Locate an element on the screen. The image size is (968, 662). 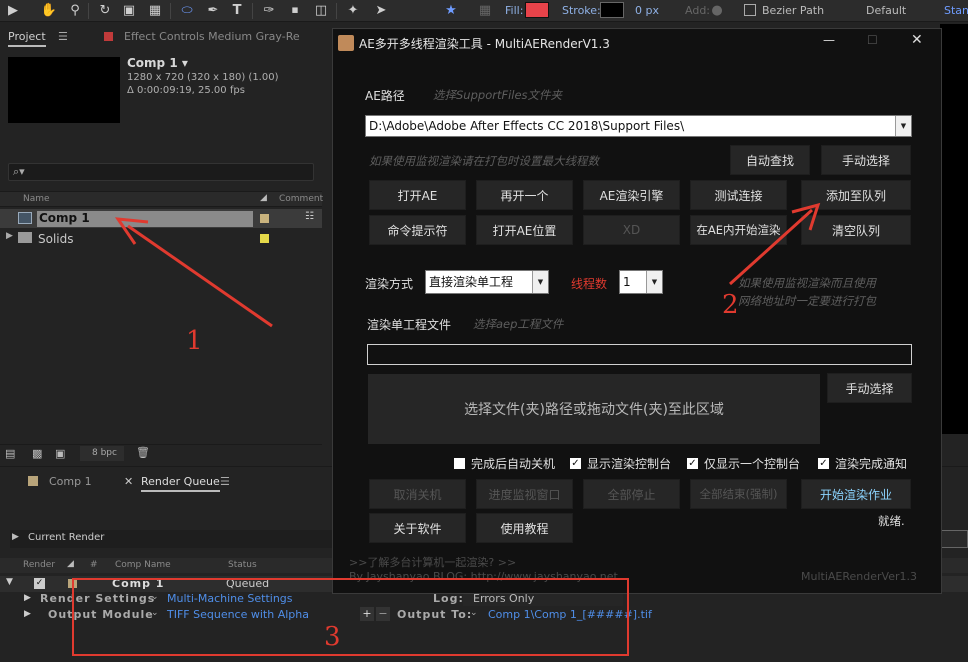
annotation-box is located at coordinates (350, 617).